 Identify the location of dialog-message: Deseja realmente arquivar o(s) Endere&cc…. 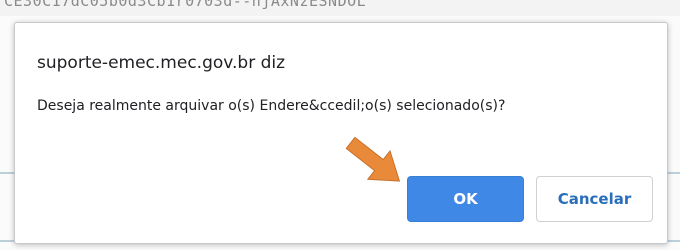
(271, 106).